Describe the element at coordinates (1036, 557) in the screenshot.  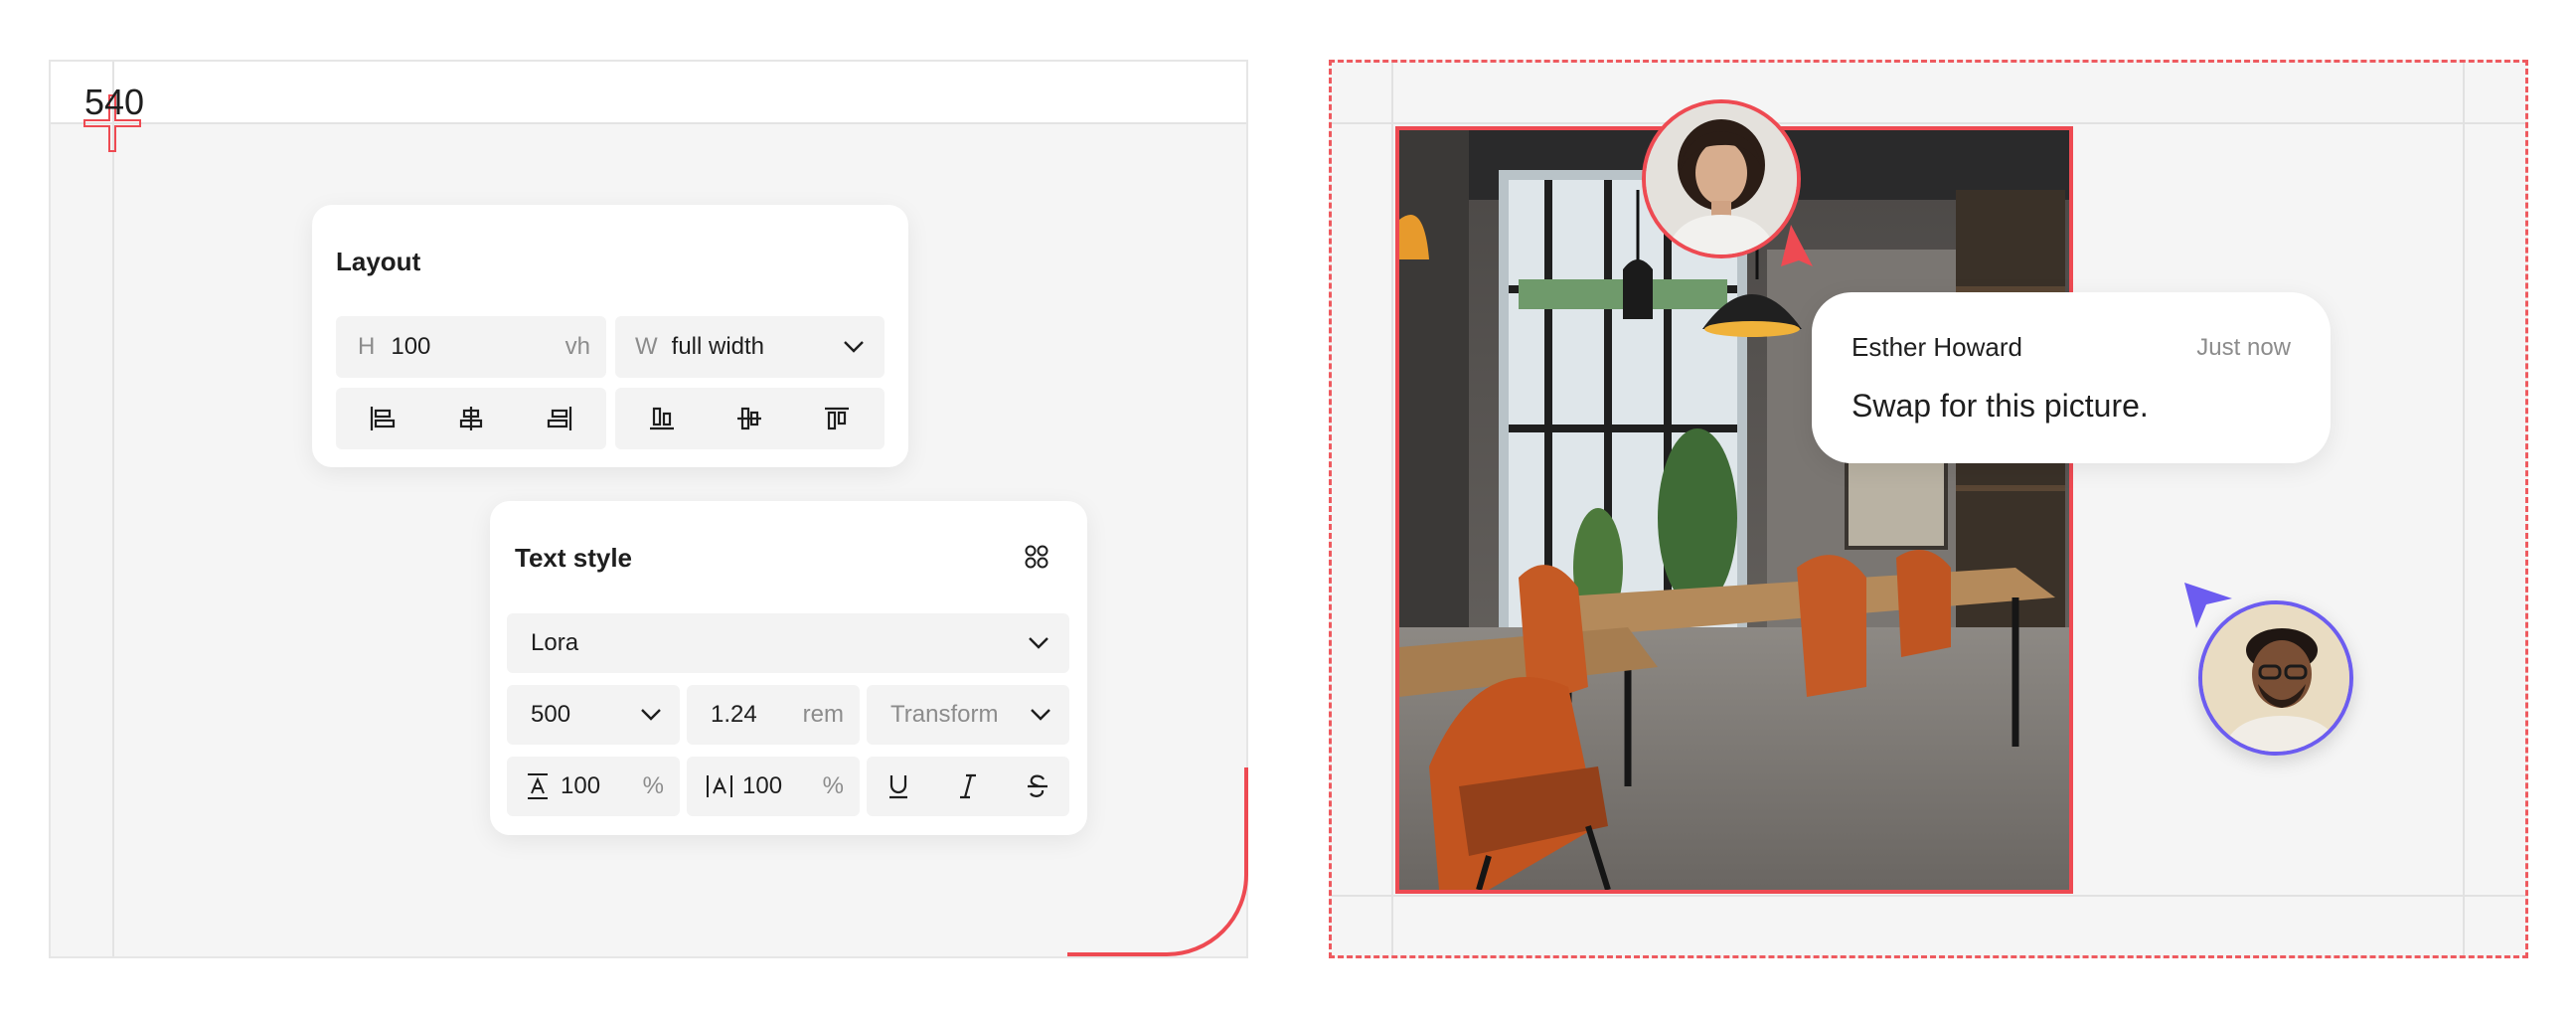
I see `component-grid-icon` at that location.